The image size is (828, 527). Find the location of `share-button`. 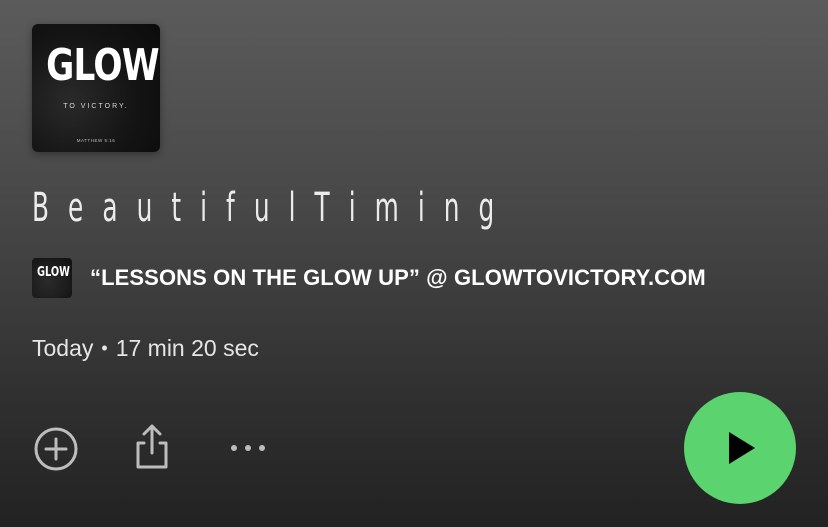

share-button is located at coordinates (152, 447).